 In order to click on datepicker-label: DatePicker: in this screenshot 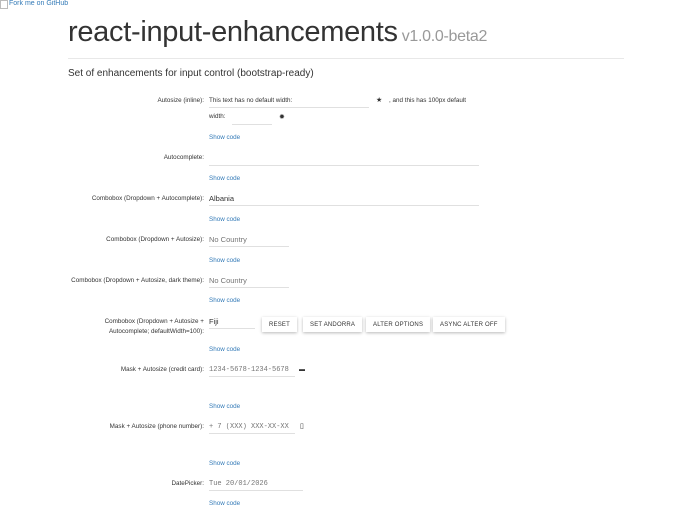, I will do `click(187, 483)`.